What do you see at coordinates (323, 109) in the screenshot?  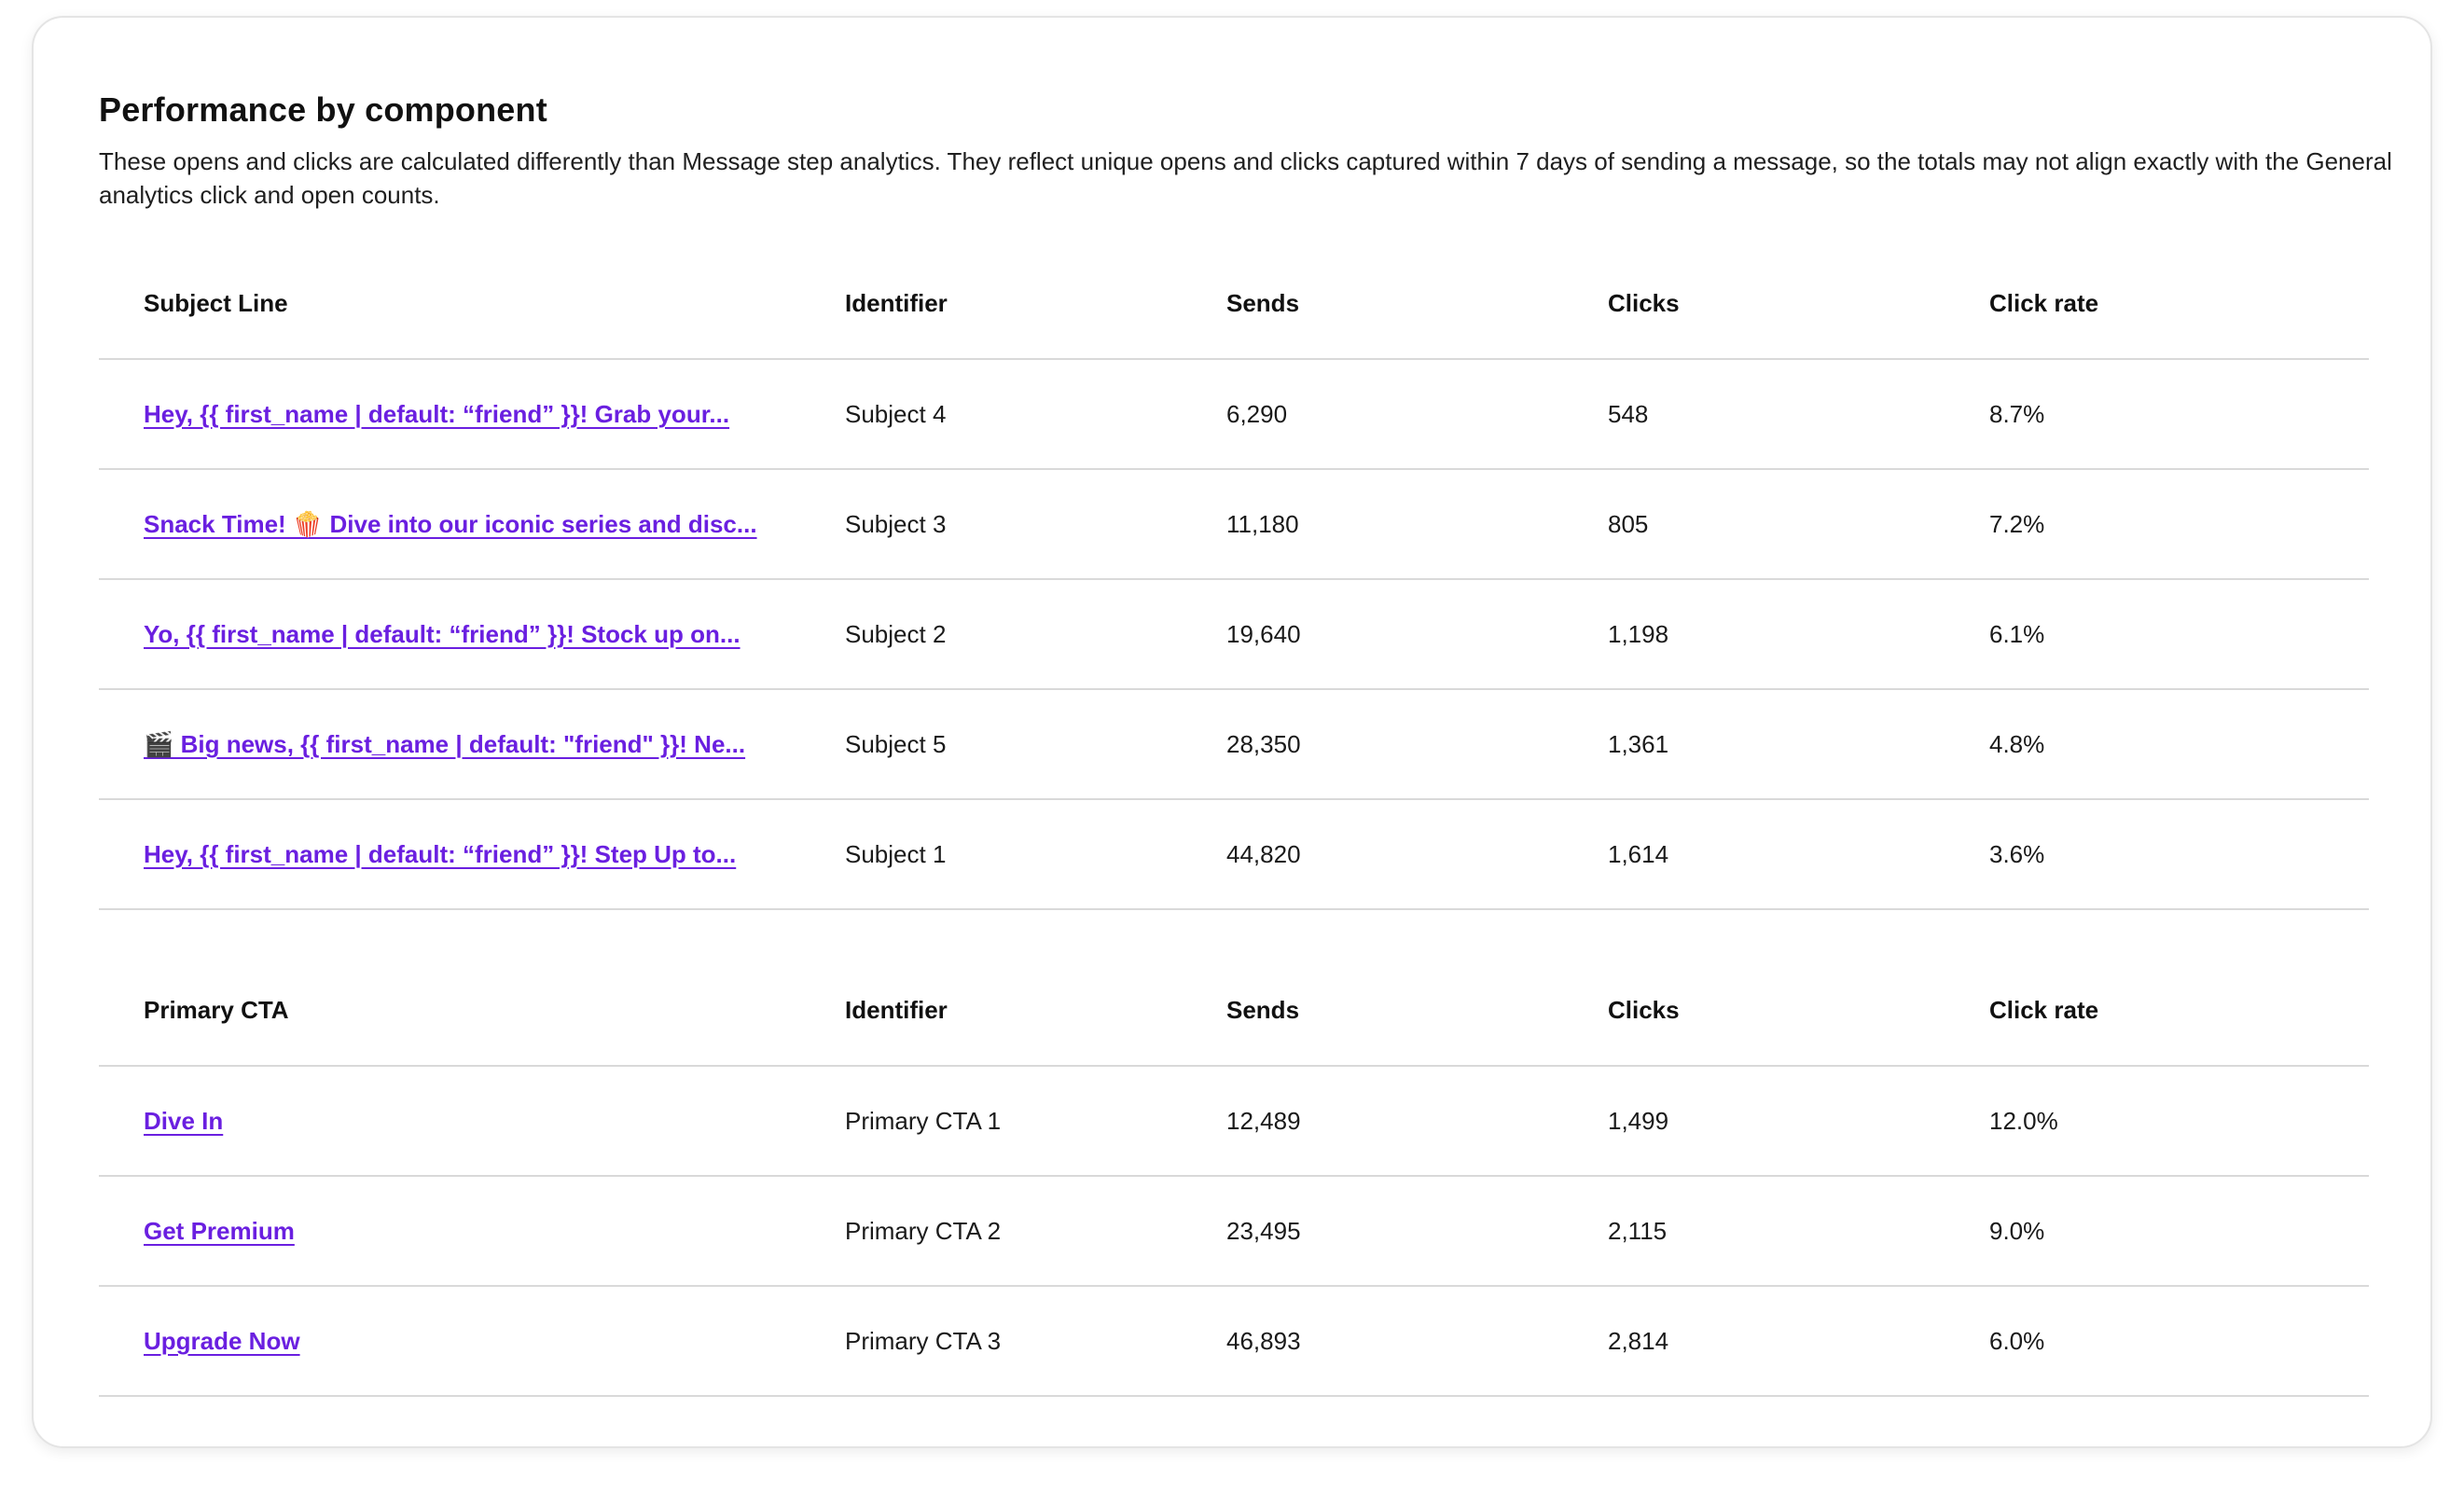 I see `section-title: Performance by component` at bounding box center [323, 109].